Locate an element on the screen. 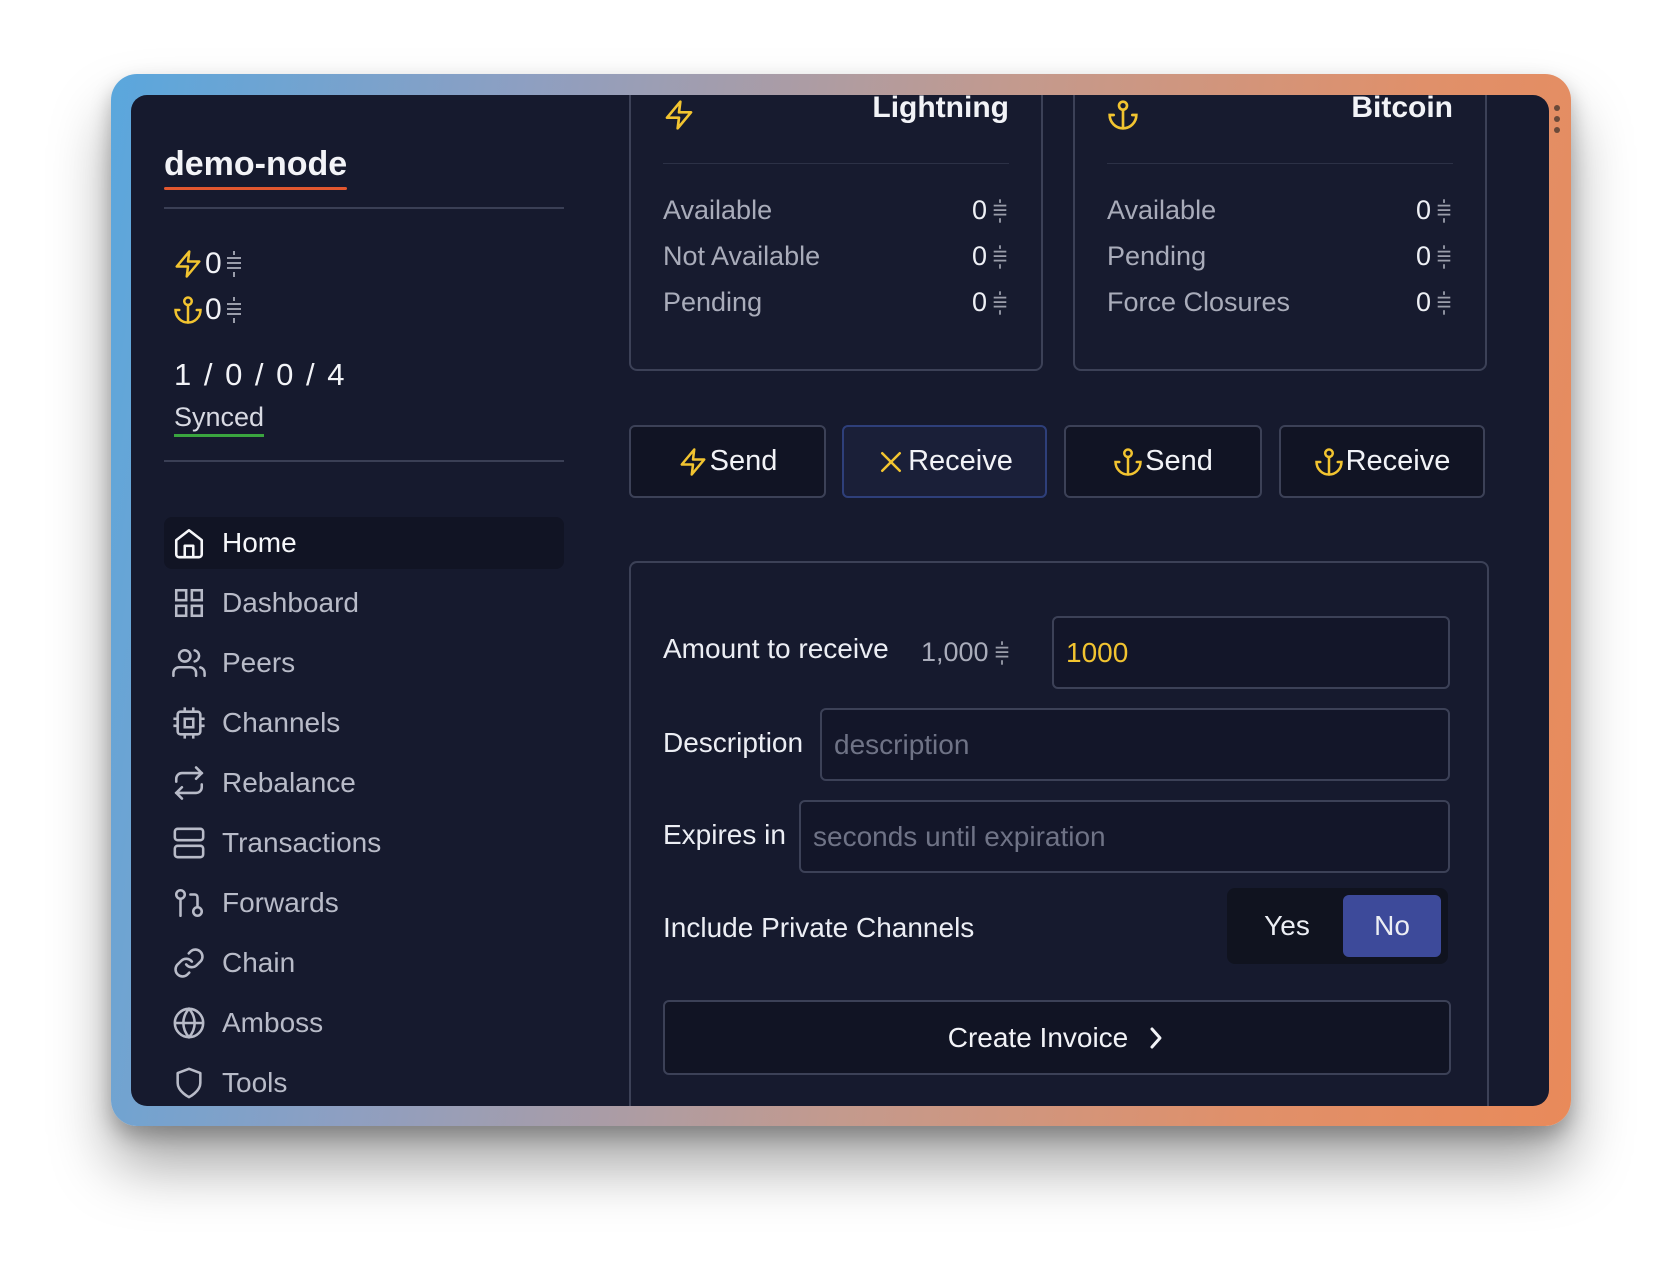  lightning-balance: 0 is located at coordinates (208, 264).